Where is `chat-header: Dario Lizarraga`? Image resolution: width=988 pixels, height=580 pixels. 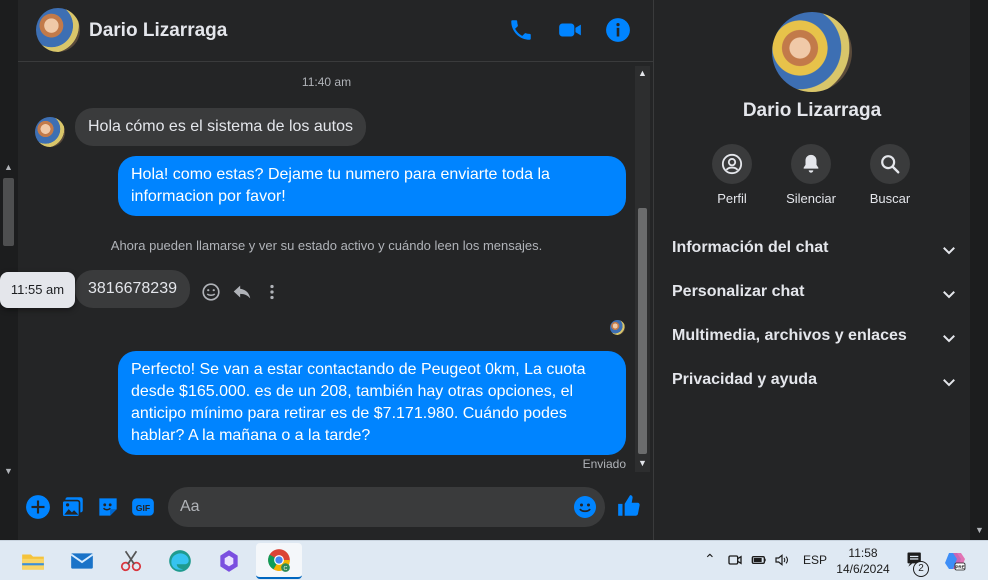
chat-header: Dario Lizarraga is located at coordinates (335, 31).